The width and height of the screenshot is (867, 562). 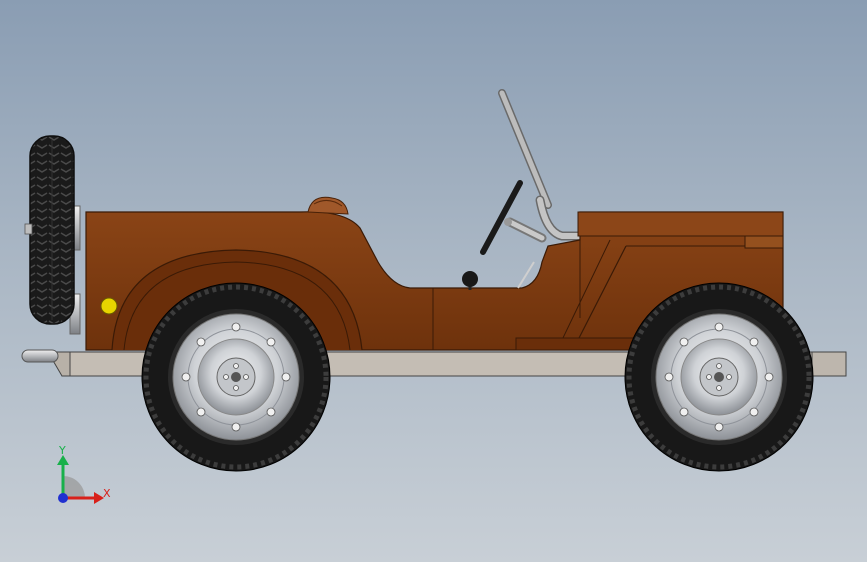 What do you see at coordinates (63, 498) in the screenshot?
I see `triad-z-axis` at bounding box center [63, 498].